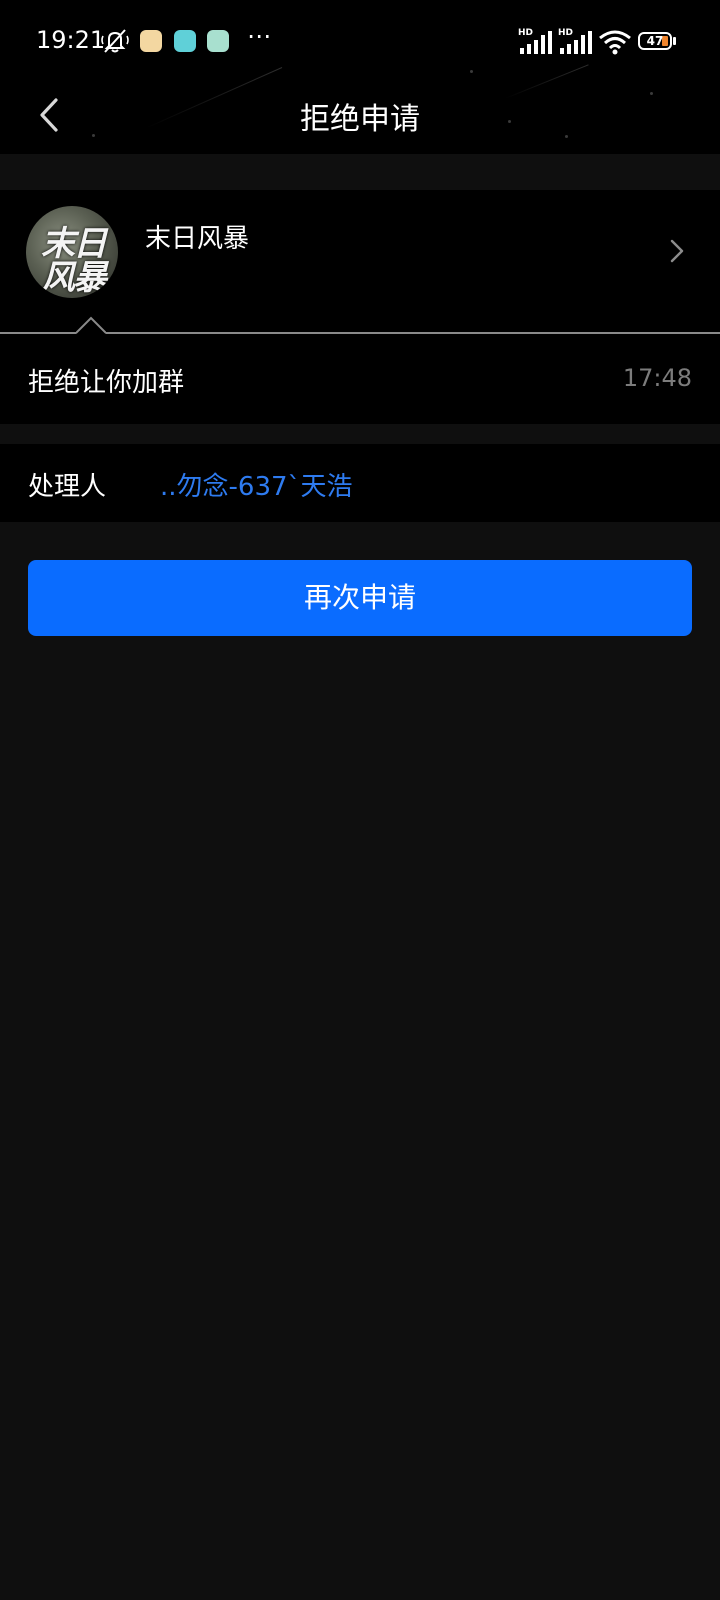 The height and width of the screenshot is (1600, 720). I want to click on battery-tip, so click(674, 41).